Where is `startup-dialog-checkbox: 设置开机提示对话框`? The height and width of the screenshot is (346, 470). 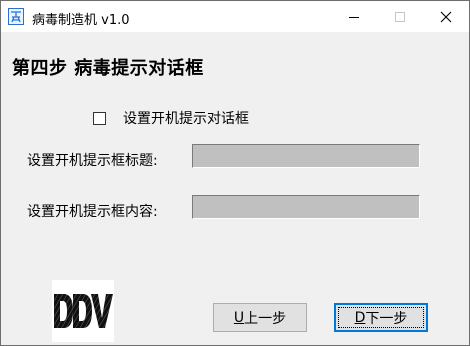
startup-dialog-checkbox: 设置开机提示对话框 is located at coordinates (171, 118).